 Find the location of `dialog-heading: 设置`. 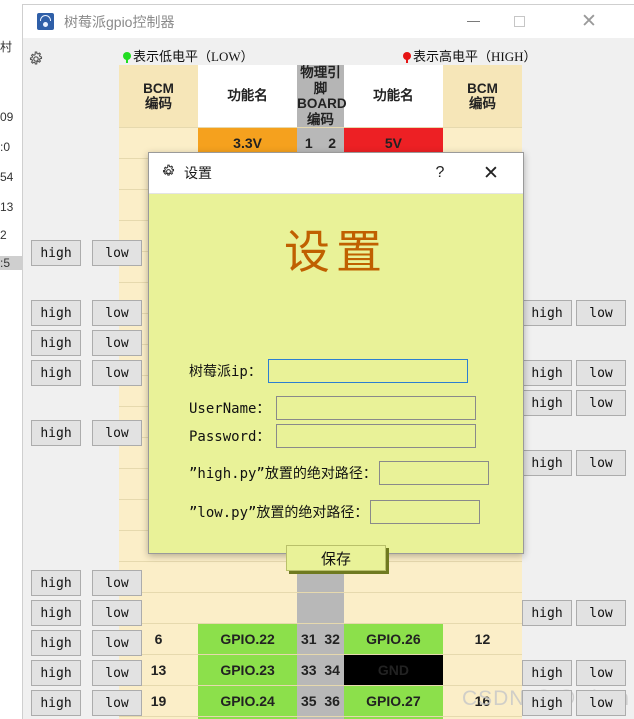

dialog-heading: 设置 is located at coordinates (336, 252).